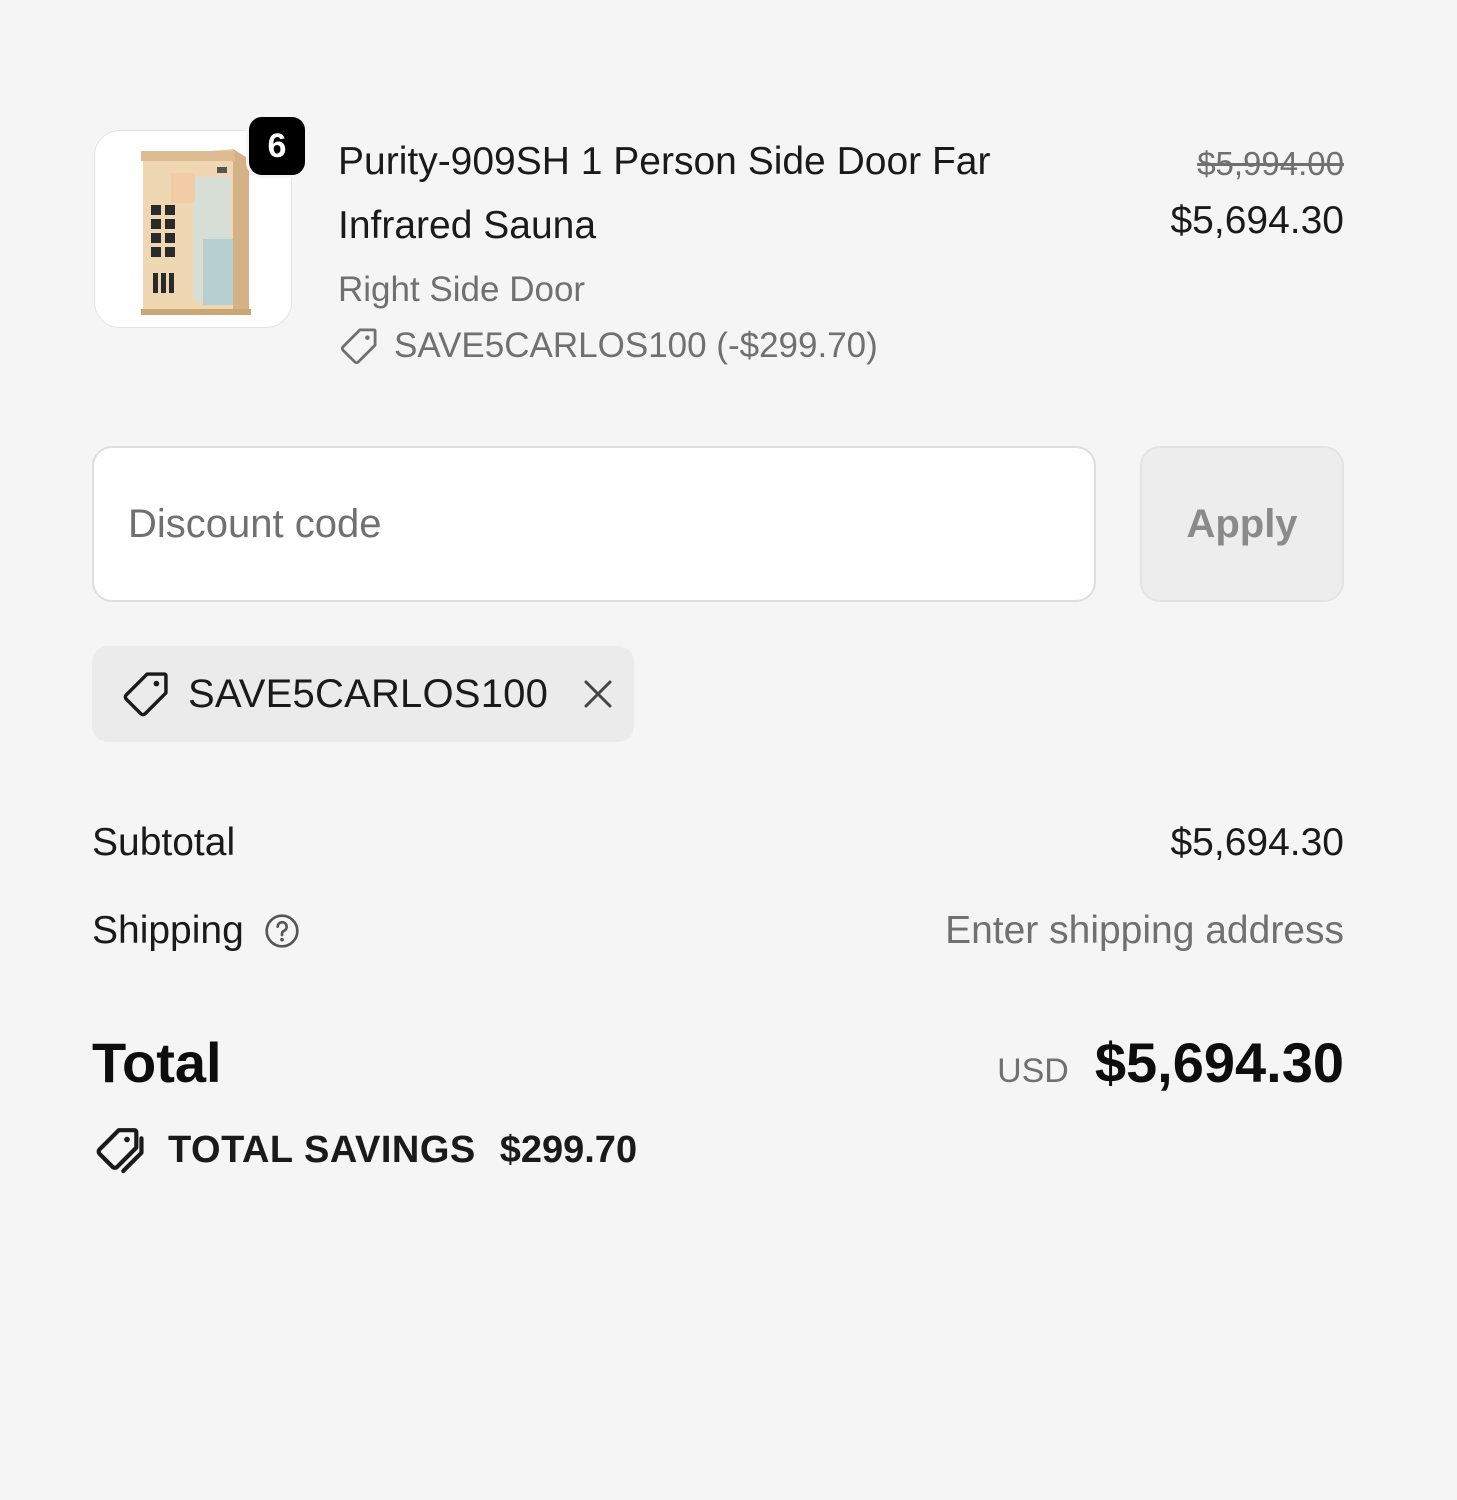 The width and height of the screenshot is (1457, 1500). I want to click on compare-at-price: $5,994.00, so click(1270, 163).